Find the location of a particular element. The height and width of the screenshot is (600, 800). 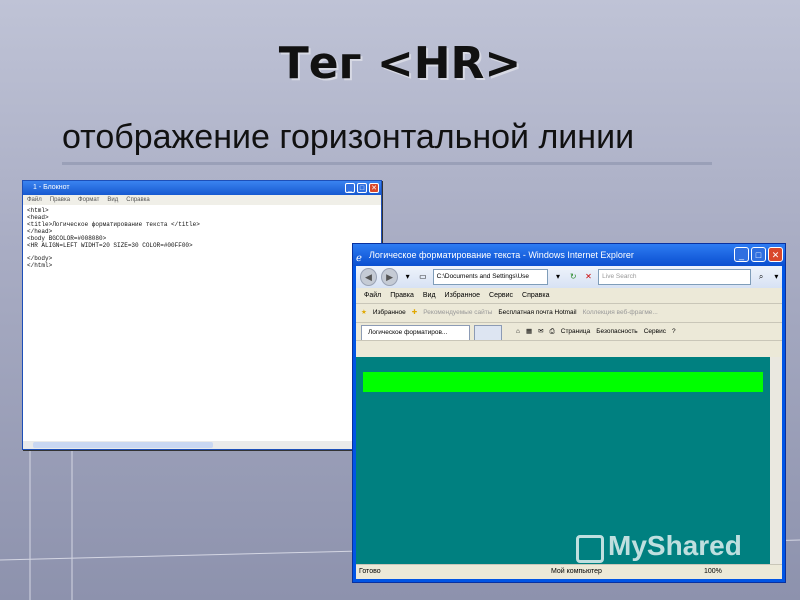

zoom-level: 100% is located at coordinates (713, 572).